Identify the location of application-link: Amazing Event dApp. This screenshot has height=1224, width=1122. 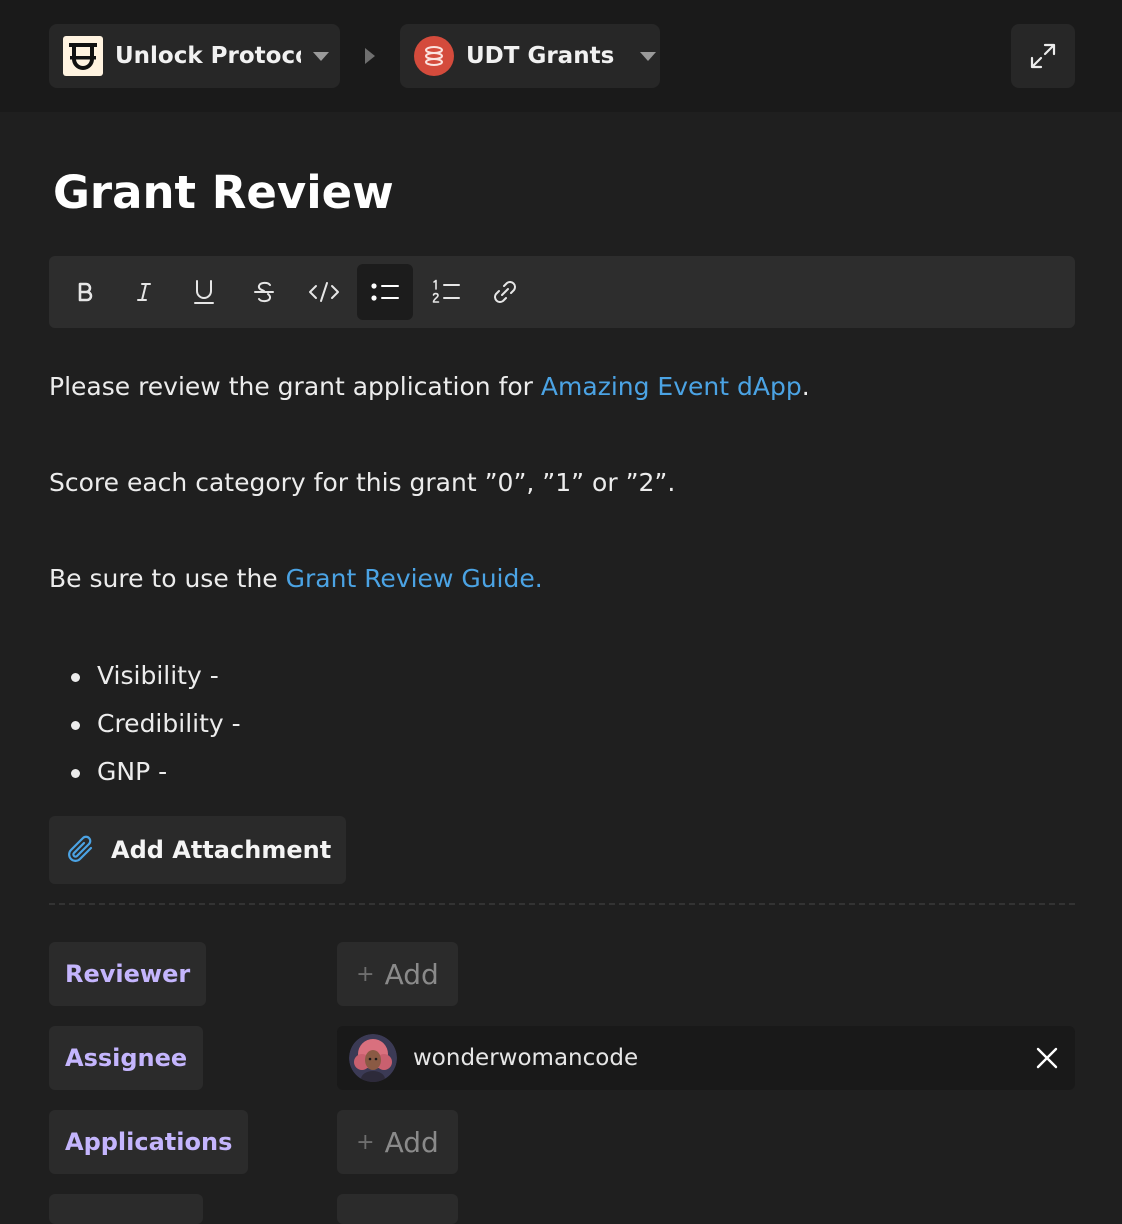
(671, 386).